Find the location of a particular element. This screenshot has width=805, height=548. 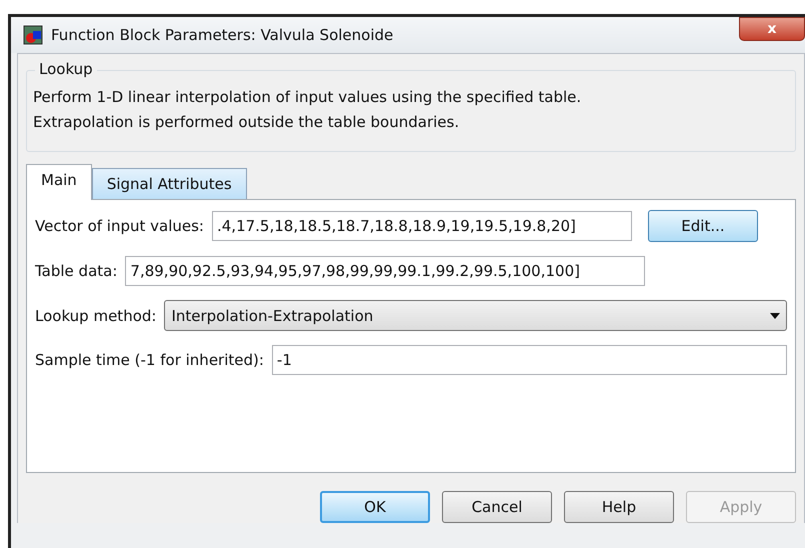

description: Perform 1-D linear interpolation of input values using the specified table. Extrapolation is performed outside the table boundaries. is located at coordinates (307, 110).